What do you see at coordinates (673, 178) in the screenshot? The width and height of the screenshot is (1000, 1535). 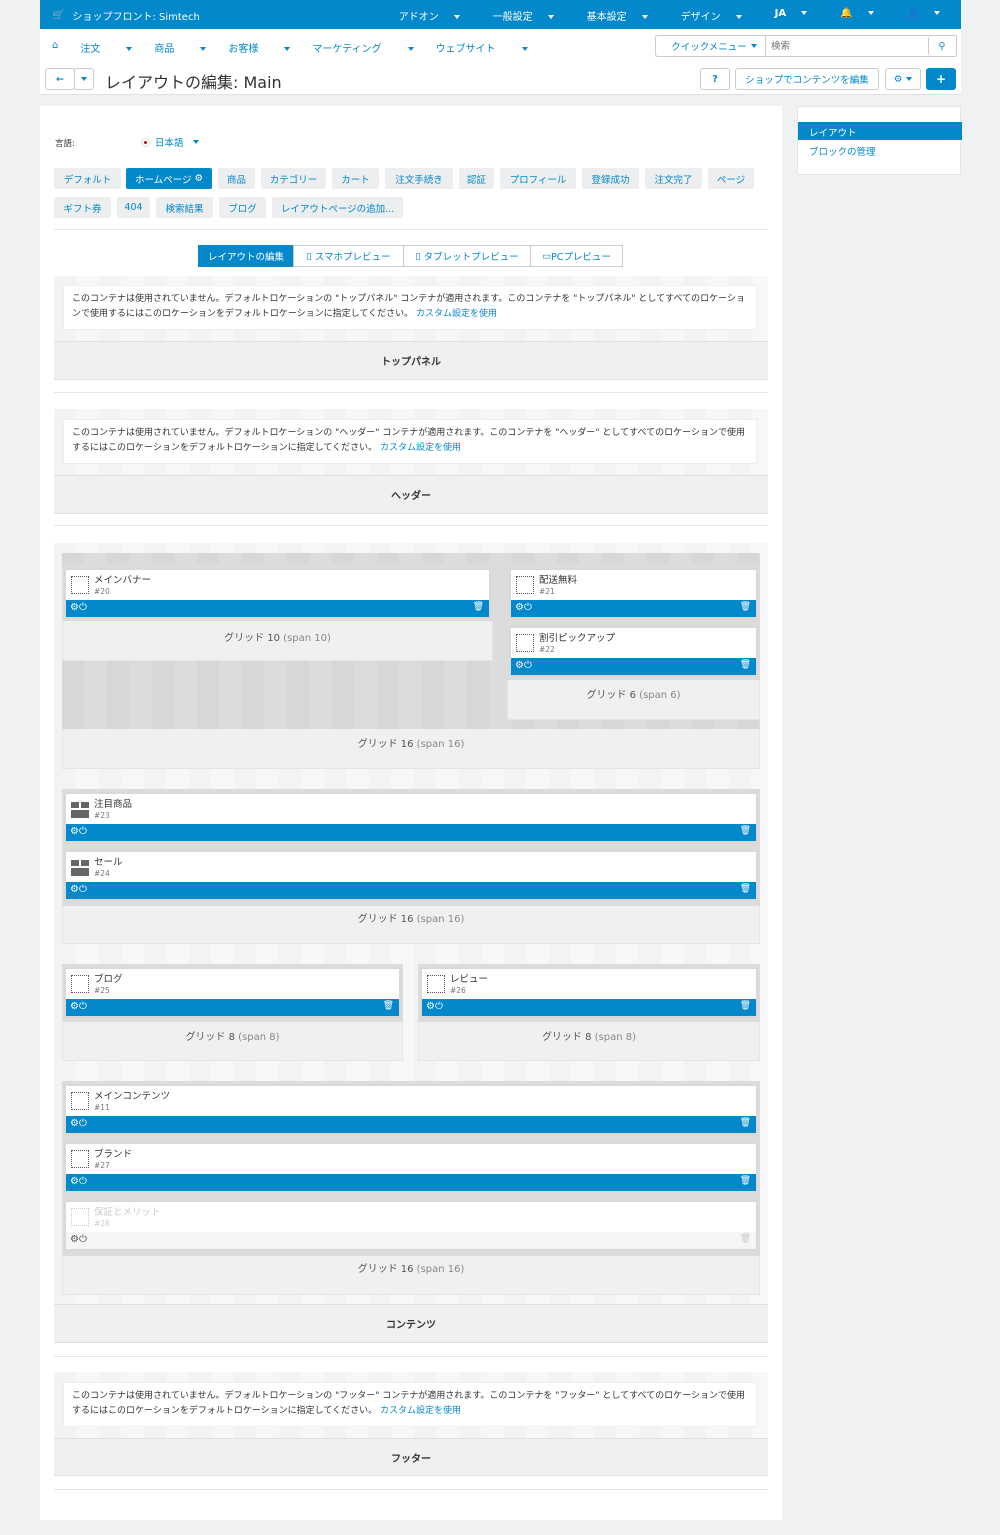 I see `tab-order-complete: 注文完了` at bounding box center [673, 178].